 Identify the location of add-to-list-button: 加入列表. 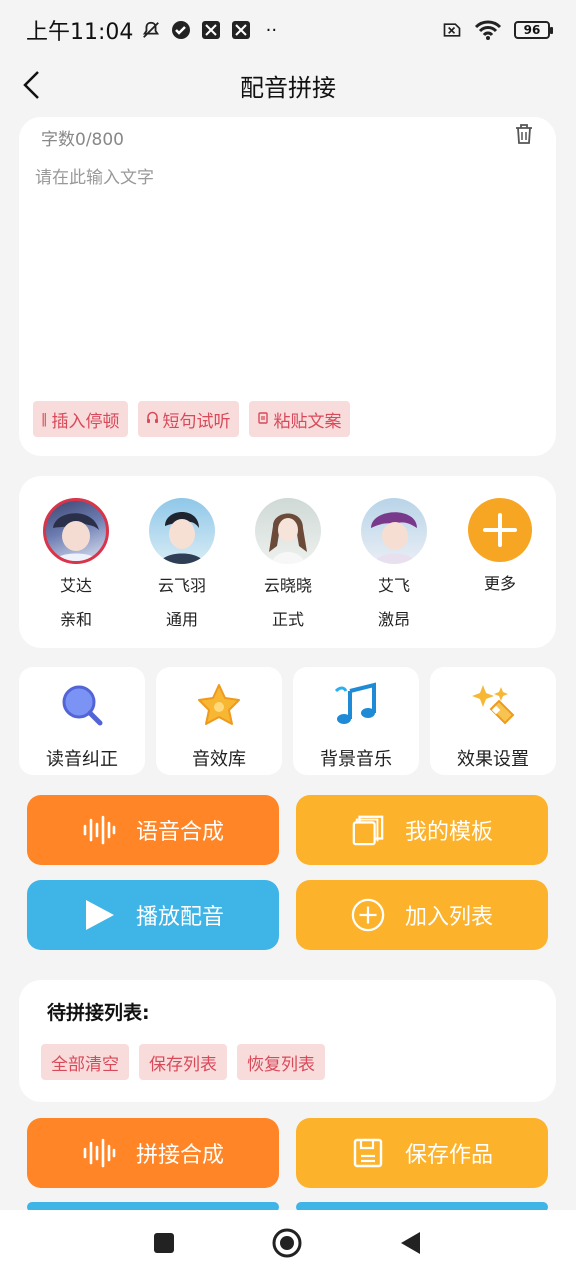
(422, 915).